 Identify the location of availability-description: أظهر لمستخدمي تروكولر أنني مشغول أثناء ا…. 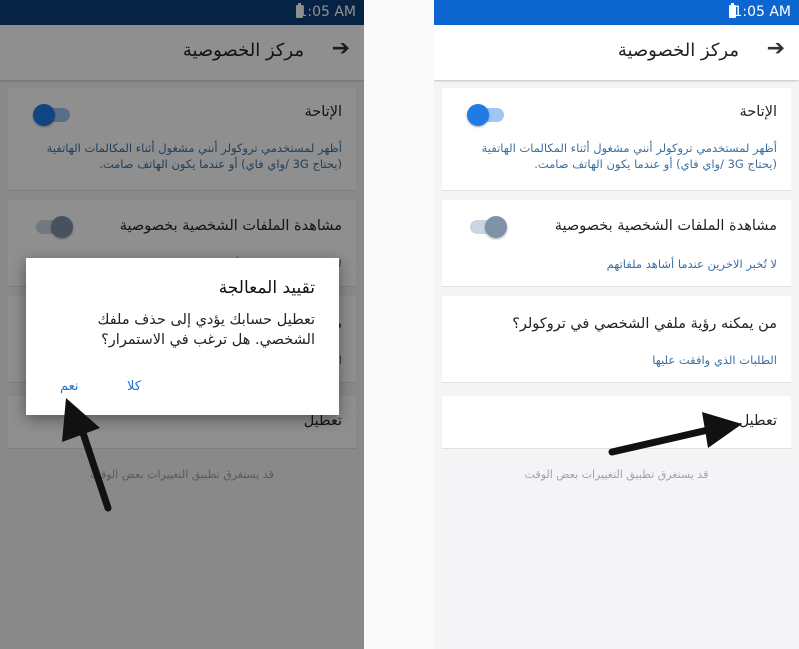
(629, 156).